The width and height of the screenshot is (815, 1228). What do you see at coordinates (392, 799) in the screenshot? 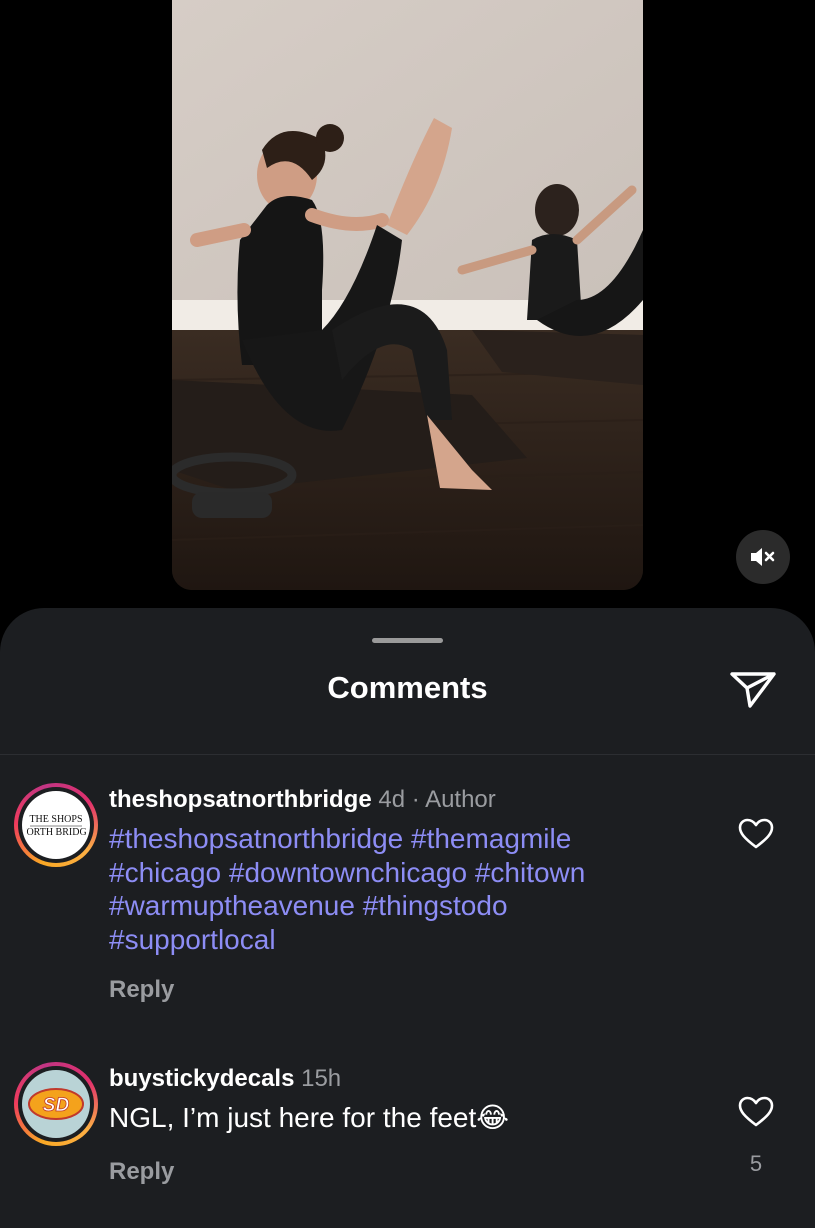
I see `comment-time: 4d` at bounding box center [392, 799].